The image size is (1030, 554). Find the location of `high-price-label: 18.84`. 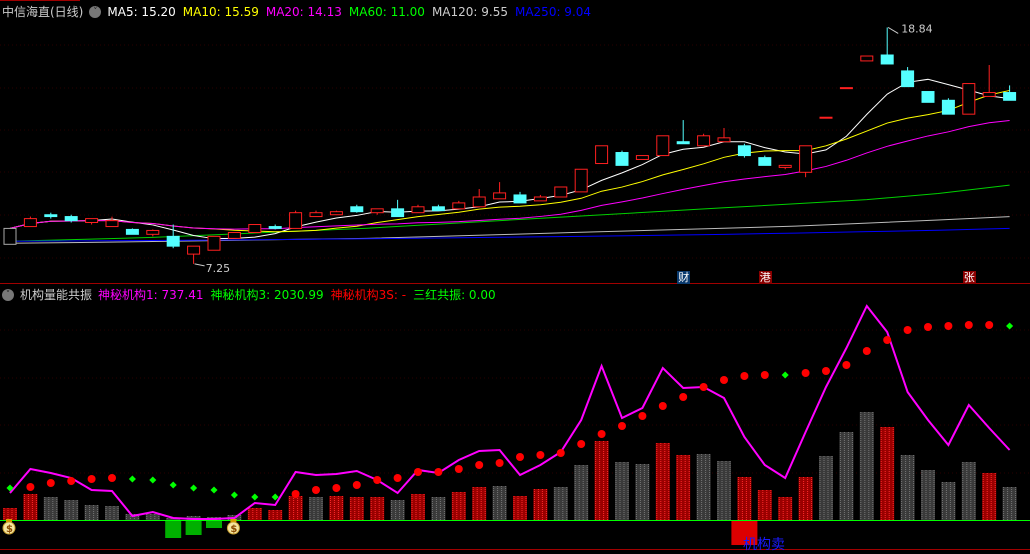

high-price-label: 18.84 is located at coordinates (917, 28).